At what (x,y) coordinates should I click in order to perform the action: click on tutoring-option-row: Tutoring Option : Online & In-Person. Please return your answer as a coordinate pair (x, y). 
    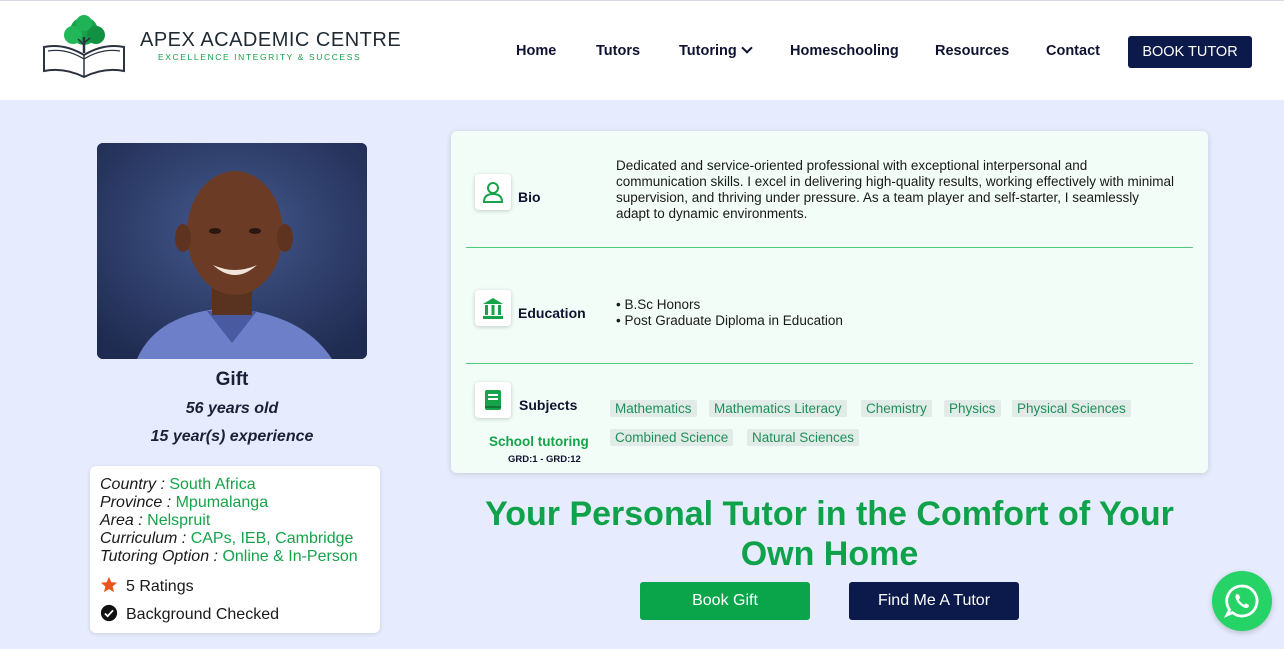
    Looking at the image, I should click on (229, 557).